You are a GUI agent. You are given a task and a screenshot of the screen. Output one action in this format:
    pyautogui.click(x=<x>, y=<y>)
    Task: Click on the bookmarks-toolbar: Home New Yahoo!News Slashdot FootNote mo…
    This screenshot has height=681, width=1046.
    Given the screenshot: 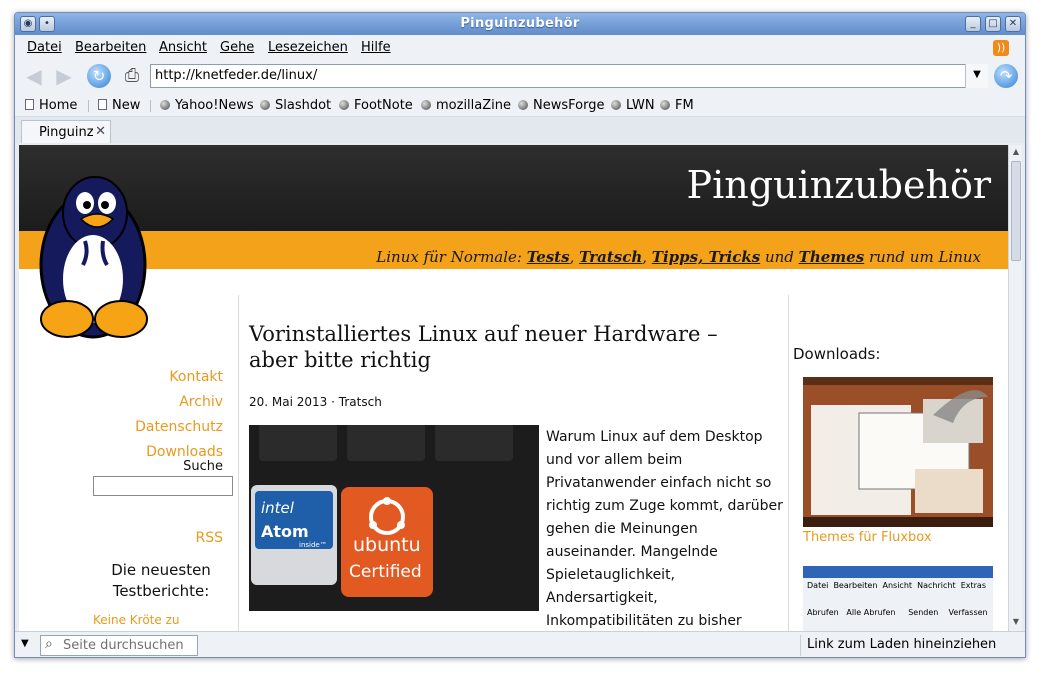 What is the action you would take?
    pyautogui.click(x=520, y=105)
    